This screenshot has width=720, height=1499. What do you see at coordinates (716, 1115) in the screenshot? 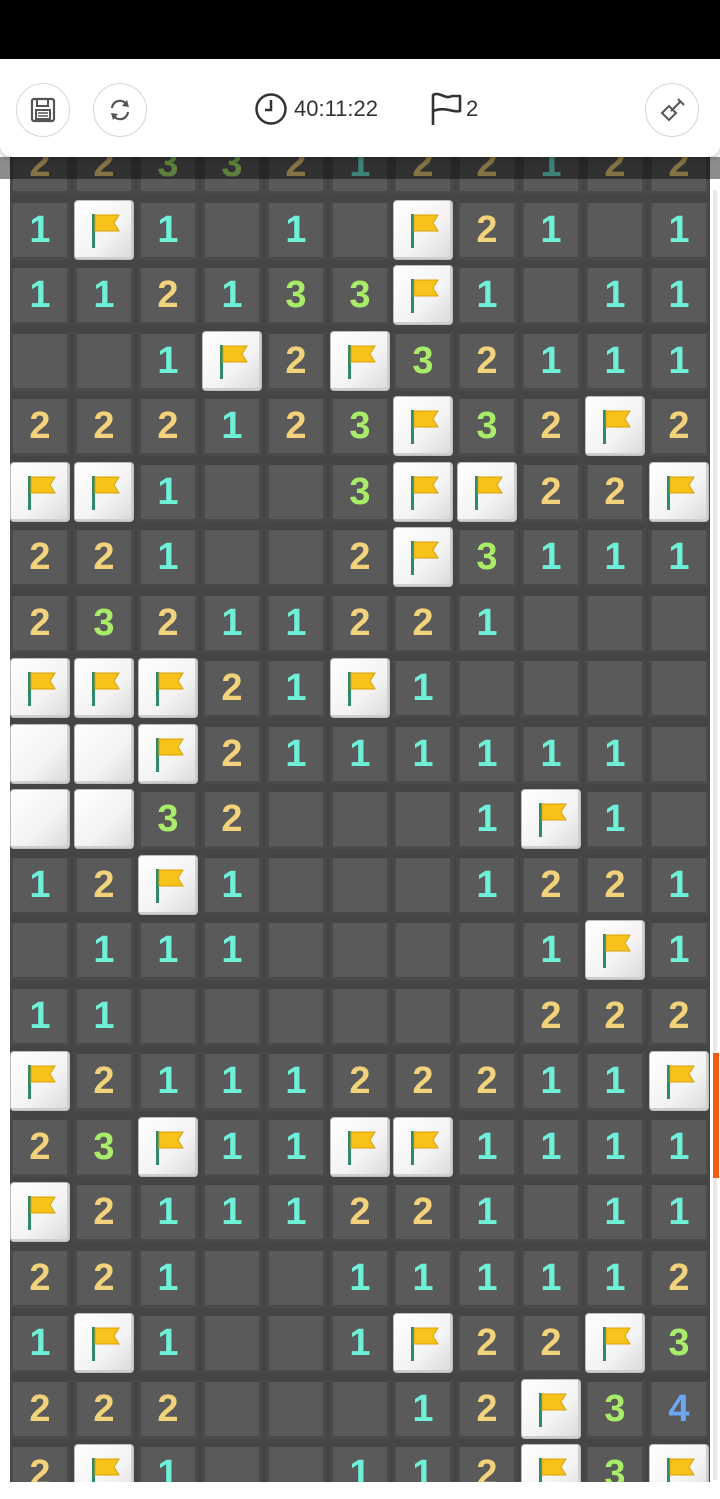
I see `scrollbar-thumb` at bounding box center [716, 1115].